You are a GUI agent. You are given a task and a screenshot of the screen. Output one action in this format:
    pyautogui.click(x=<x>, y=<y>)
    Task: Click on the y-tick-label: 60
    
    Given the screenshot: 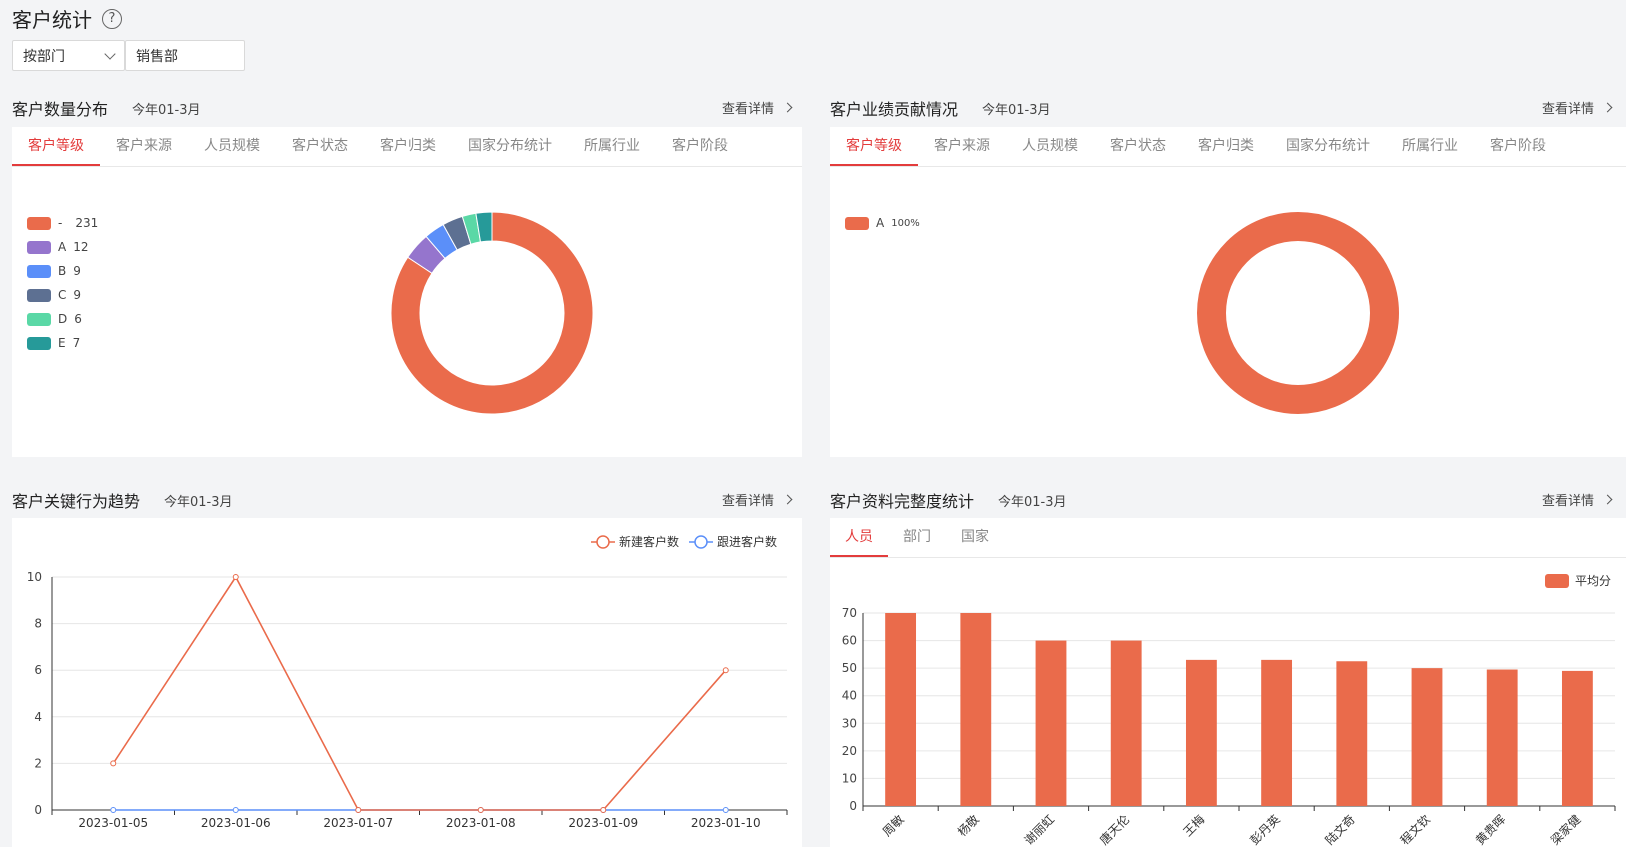 What is the action you would take?
    pyautogui.click(x=849, y=641)
    